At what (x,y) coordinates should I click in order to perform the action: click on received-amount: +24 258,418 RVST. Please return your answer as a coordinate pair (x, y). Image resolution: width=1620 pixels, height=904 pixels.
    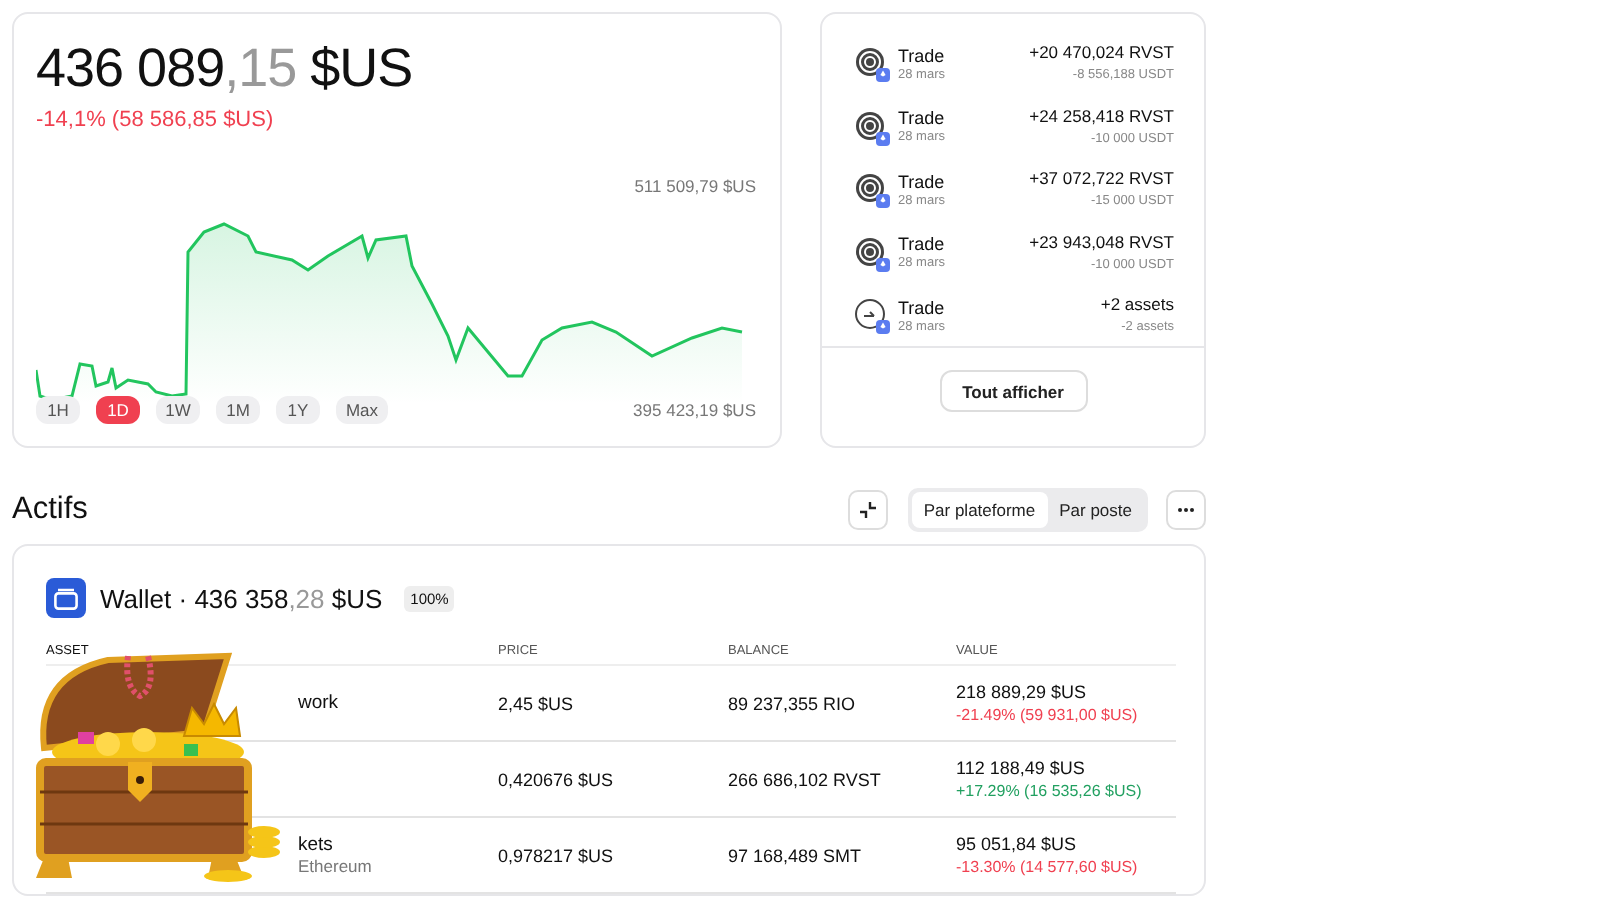
    Looking at the image, I should click on (1101, 116).